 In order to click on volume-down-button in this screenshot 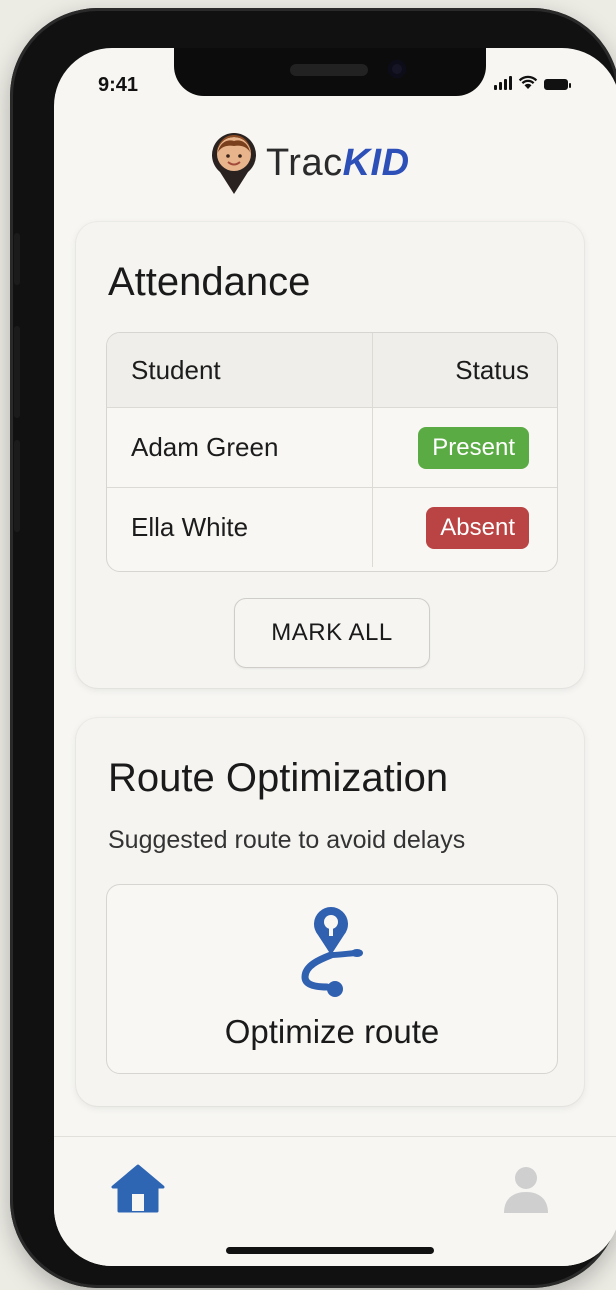, I will do `click(17, 486)`.